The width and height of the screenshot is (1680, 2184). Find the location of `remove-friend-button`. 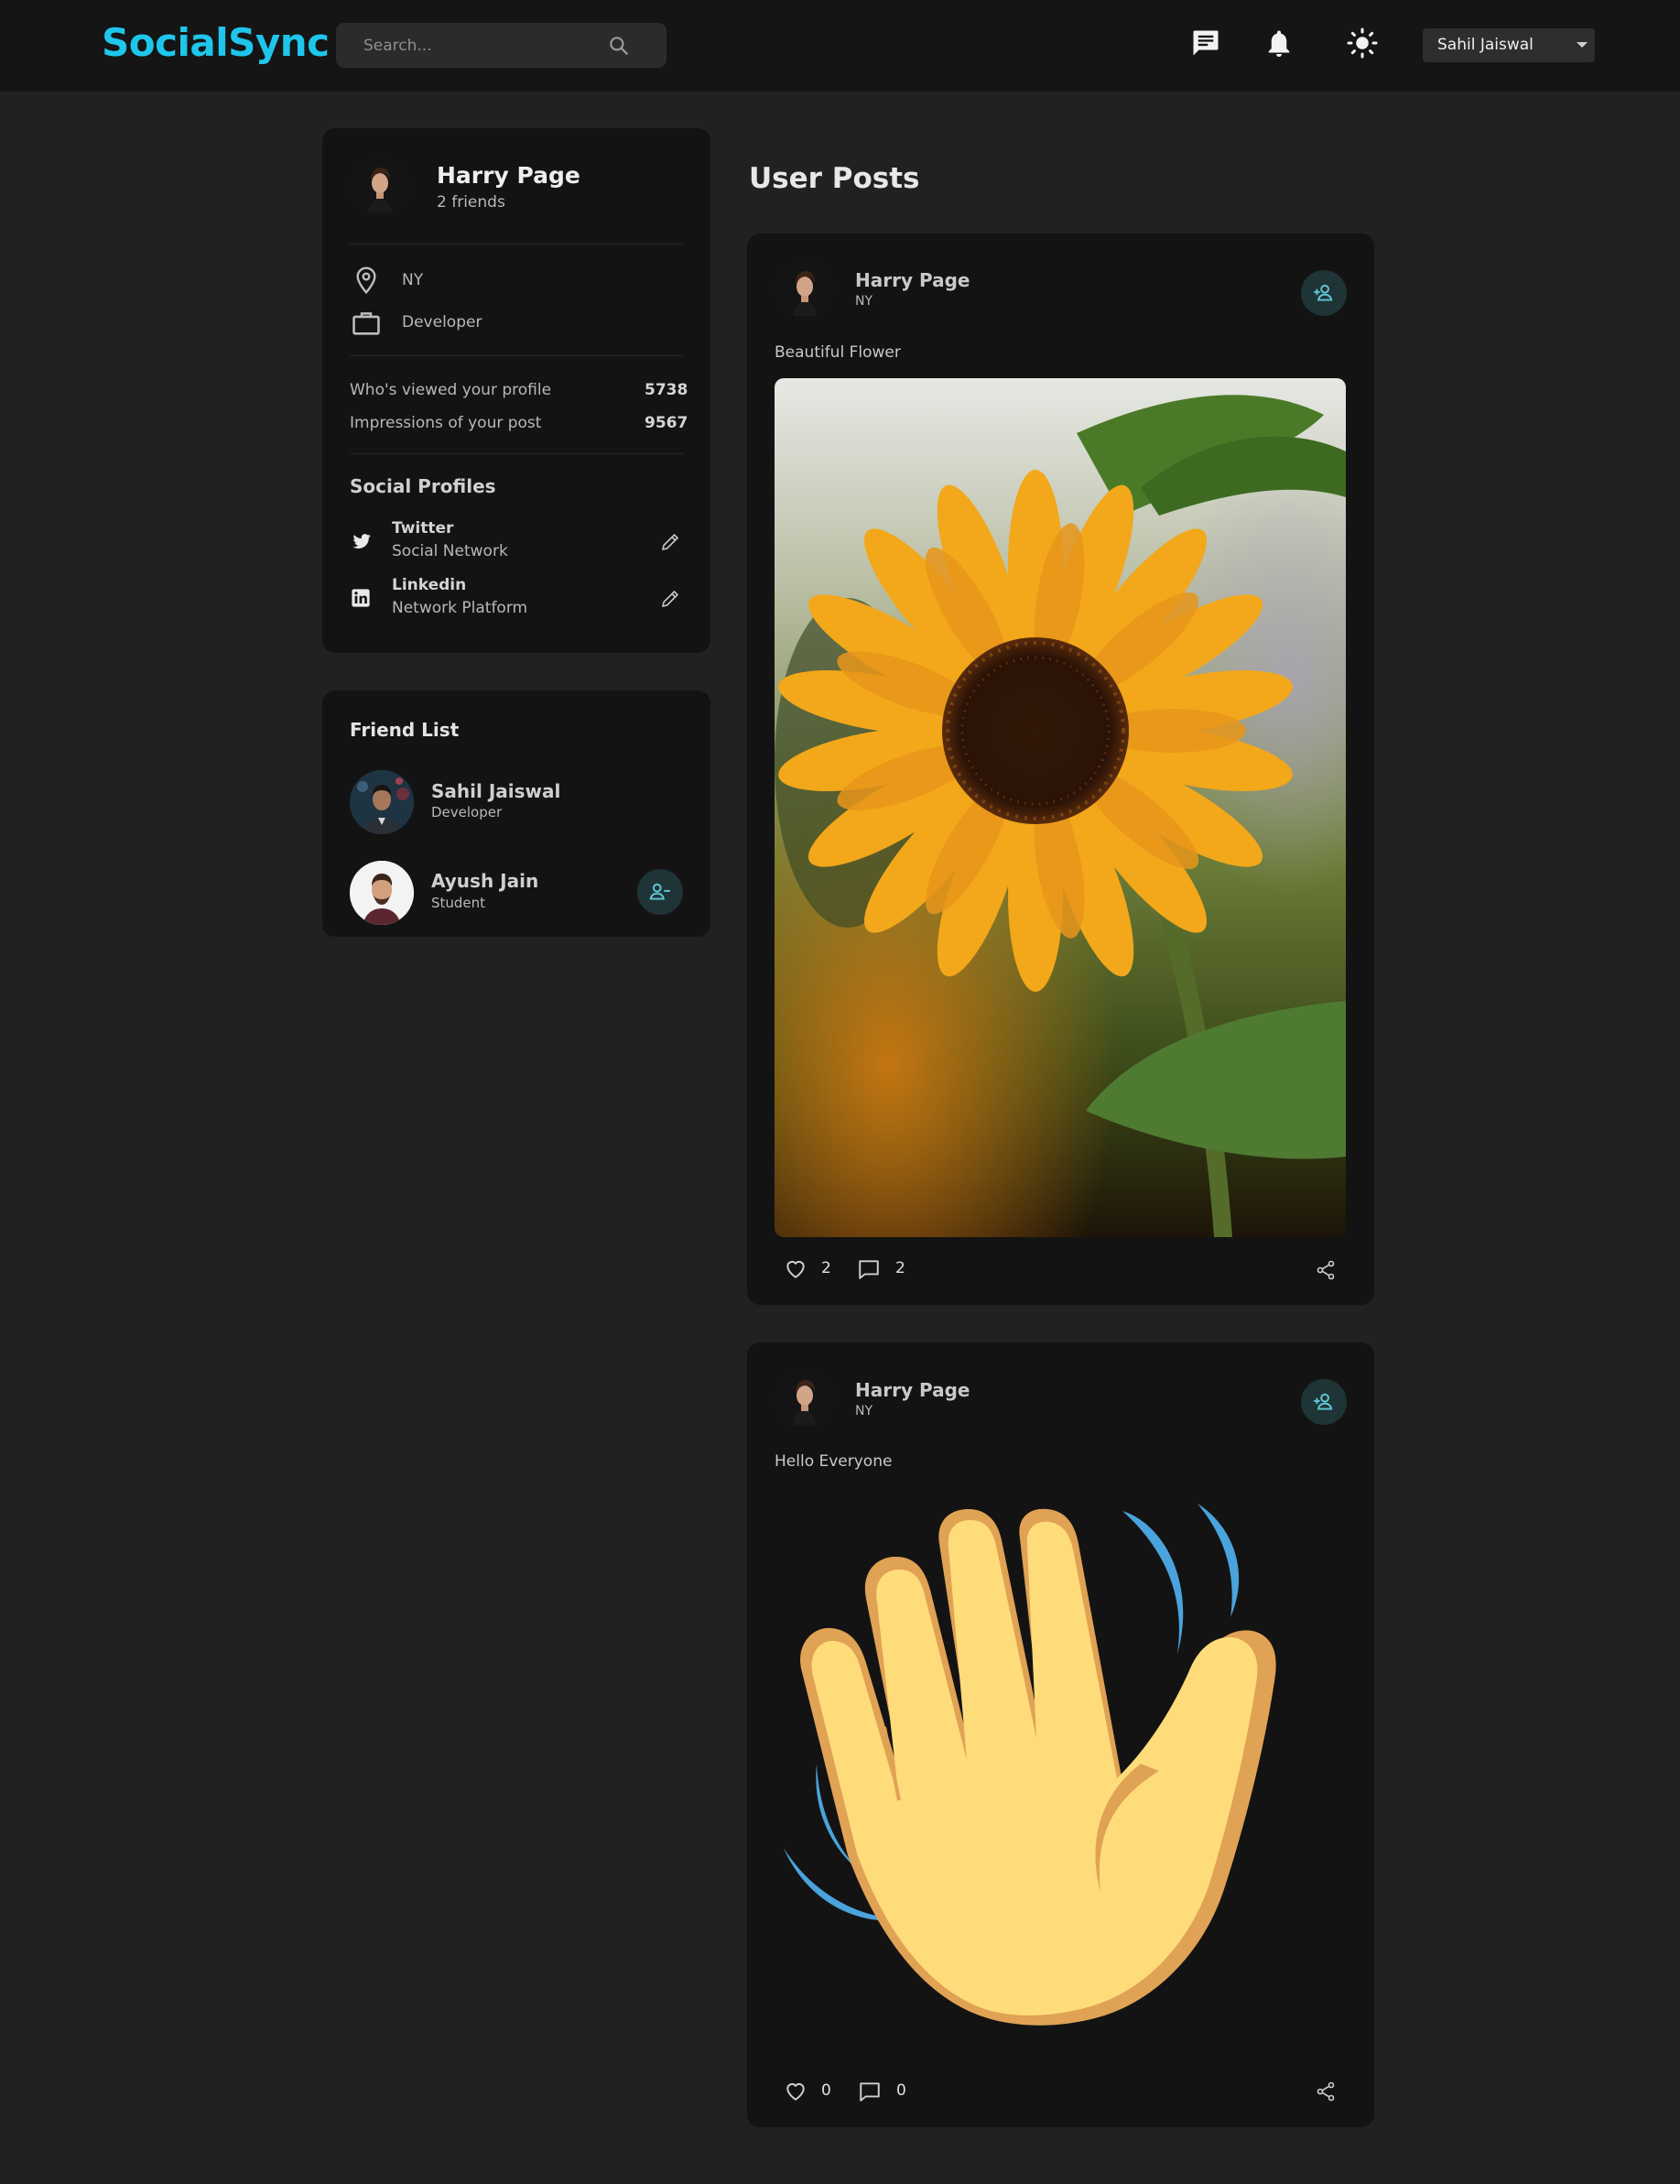

remove-friend-button is located at coordinates (660, 892).